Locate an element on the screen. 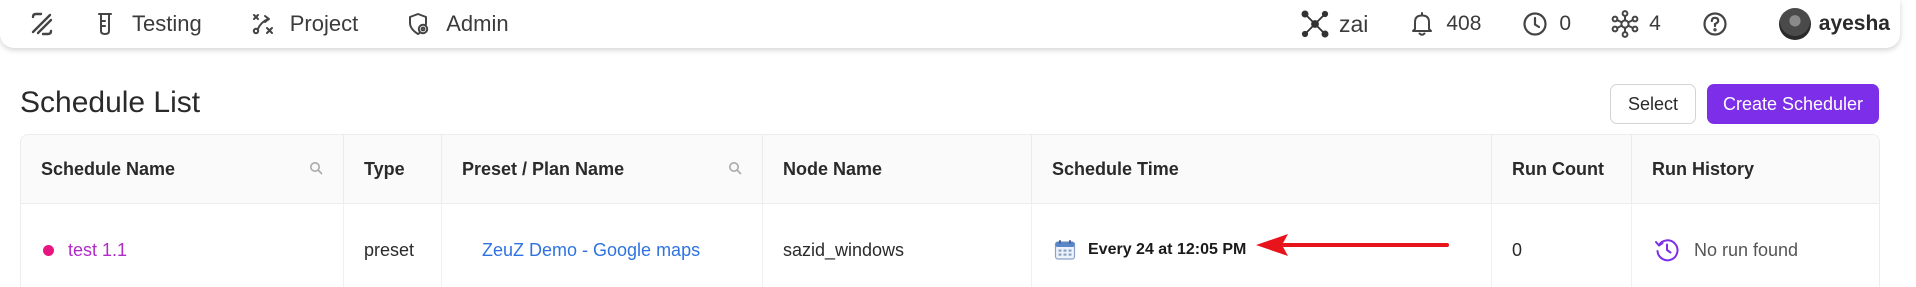 This screenshot has width=1916, height=287. cell-node-name: sazid_windows is located at coordinates (897, 245).